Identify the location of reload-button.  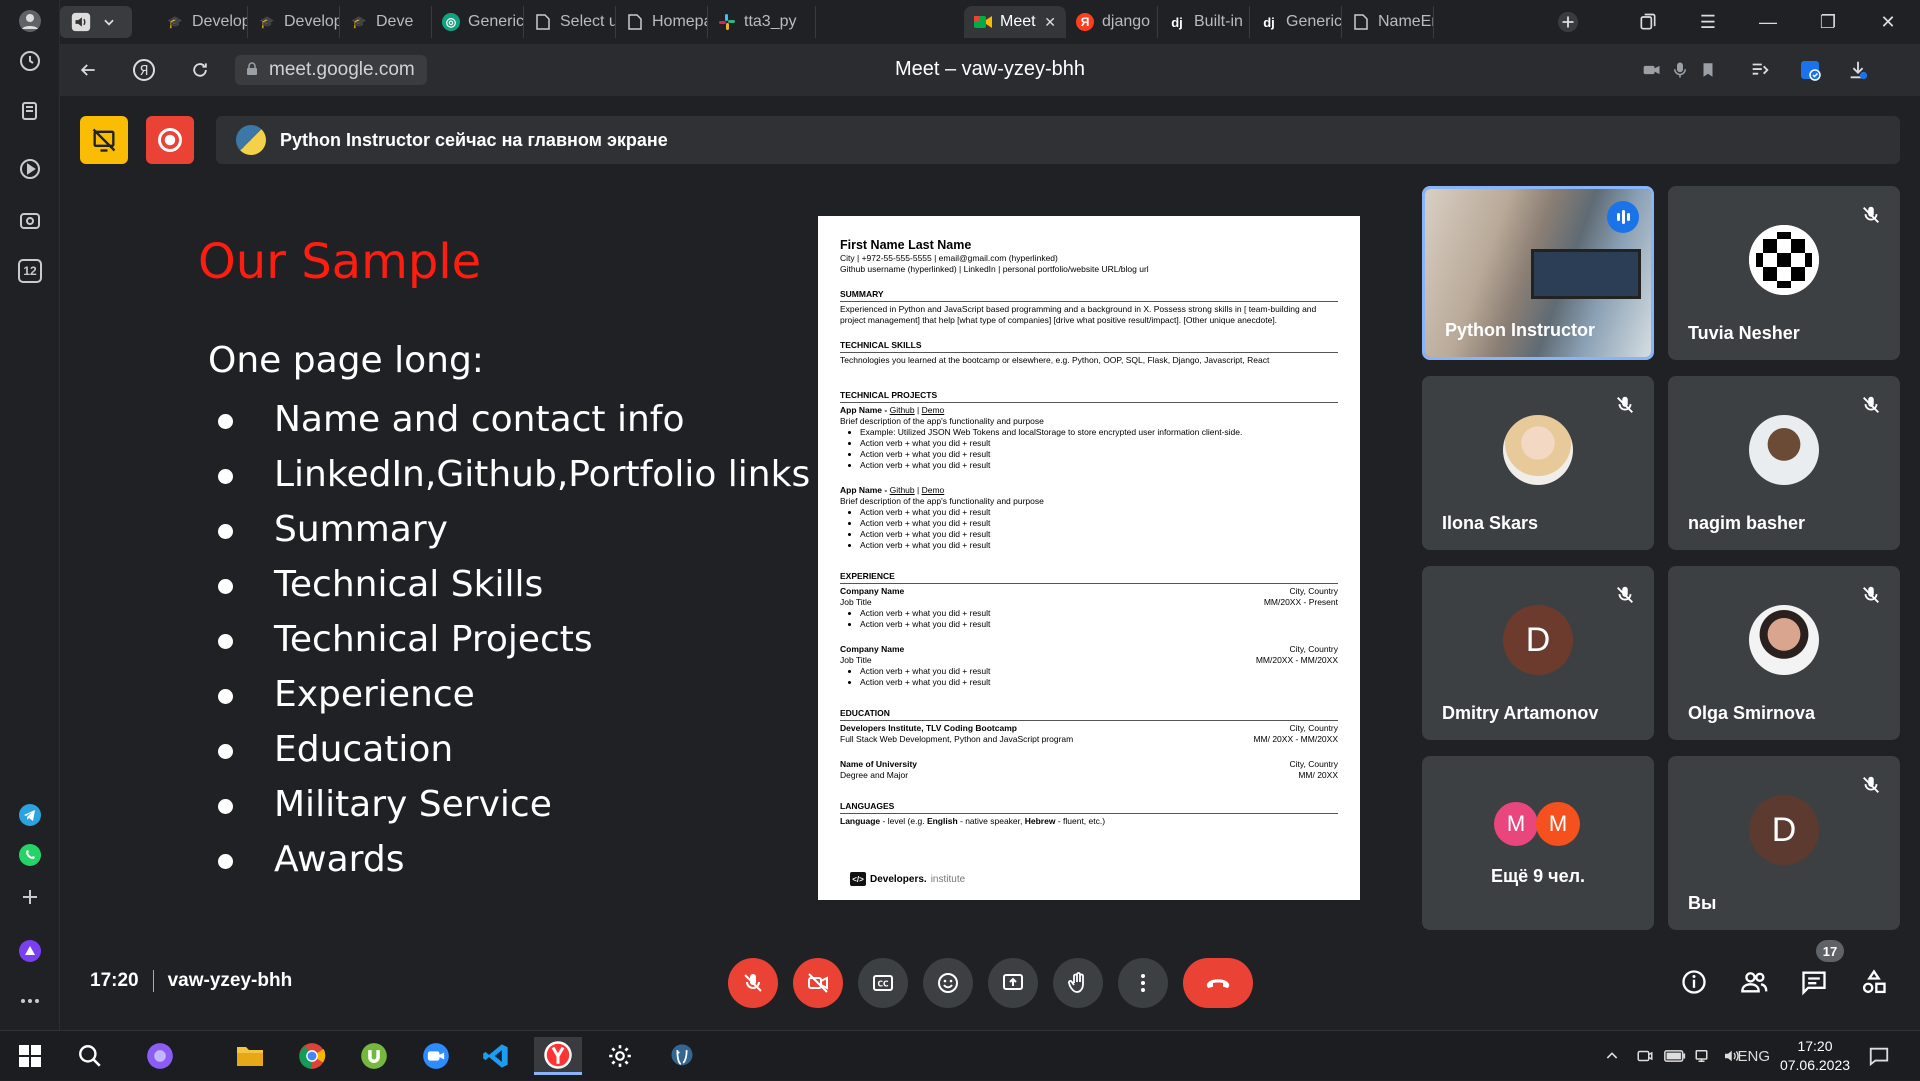
(200, 70).